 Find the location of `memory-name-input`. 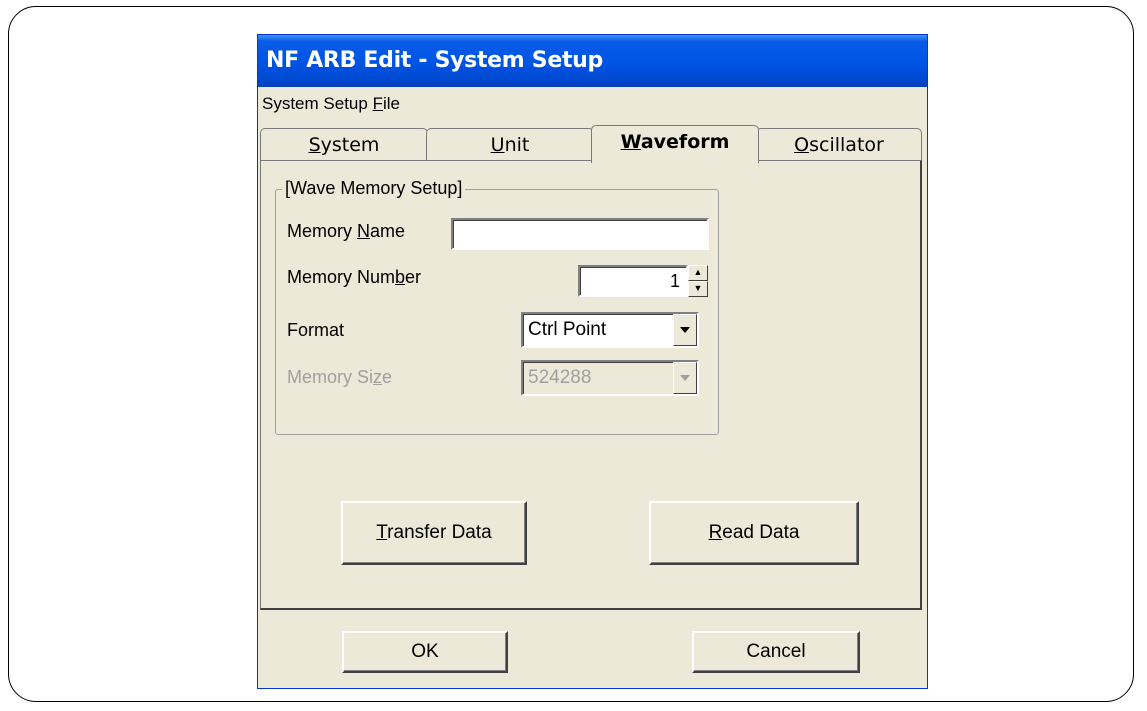

memory-name-input is located at coordinates (580, 234).